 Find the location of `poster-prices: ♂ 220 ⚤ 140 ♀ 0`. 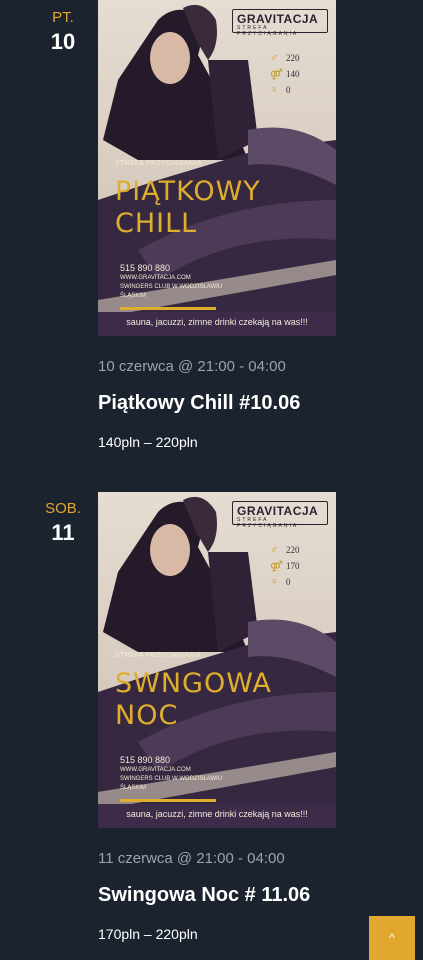

poster-prices: ♂ 220 ⚤ 140 ♀ 0 is located at coordinates (290, 74).